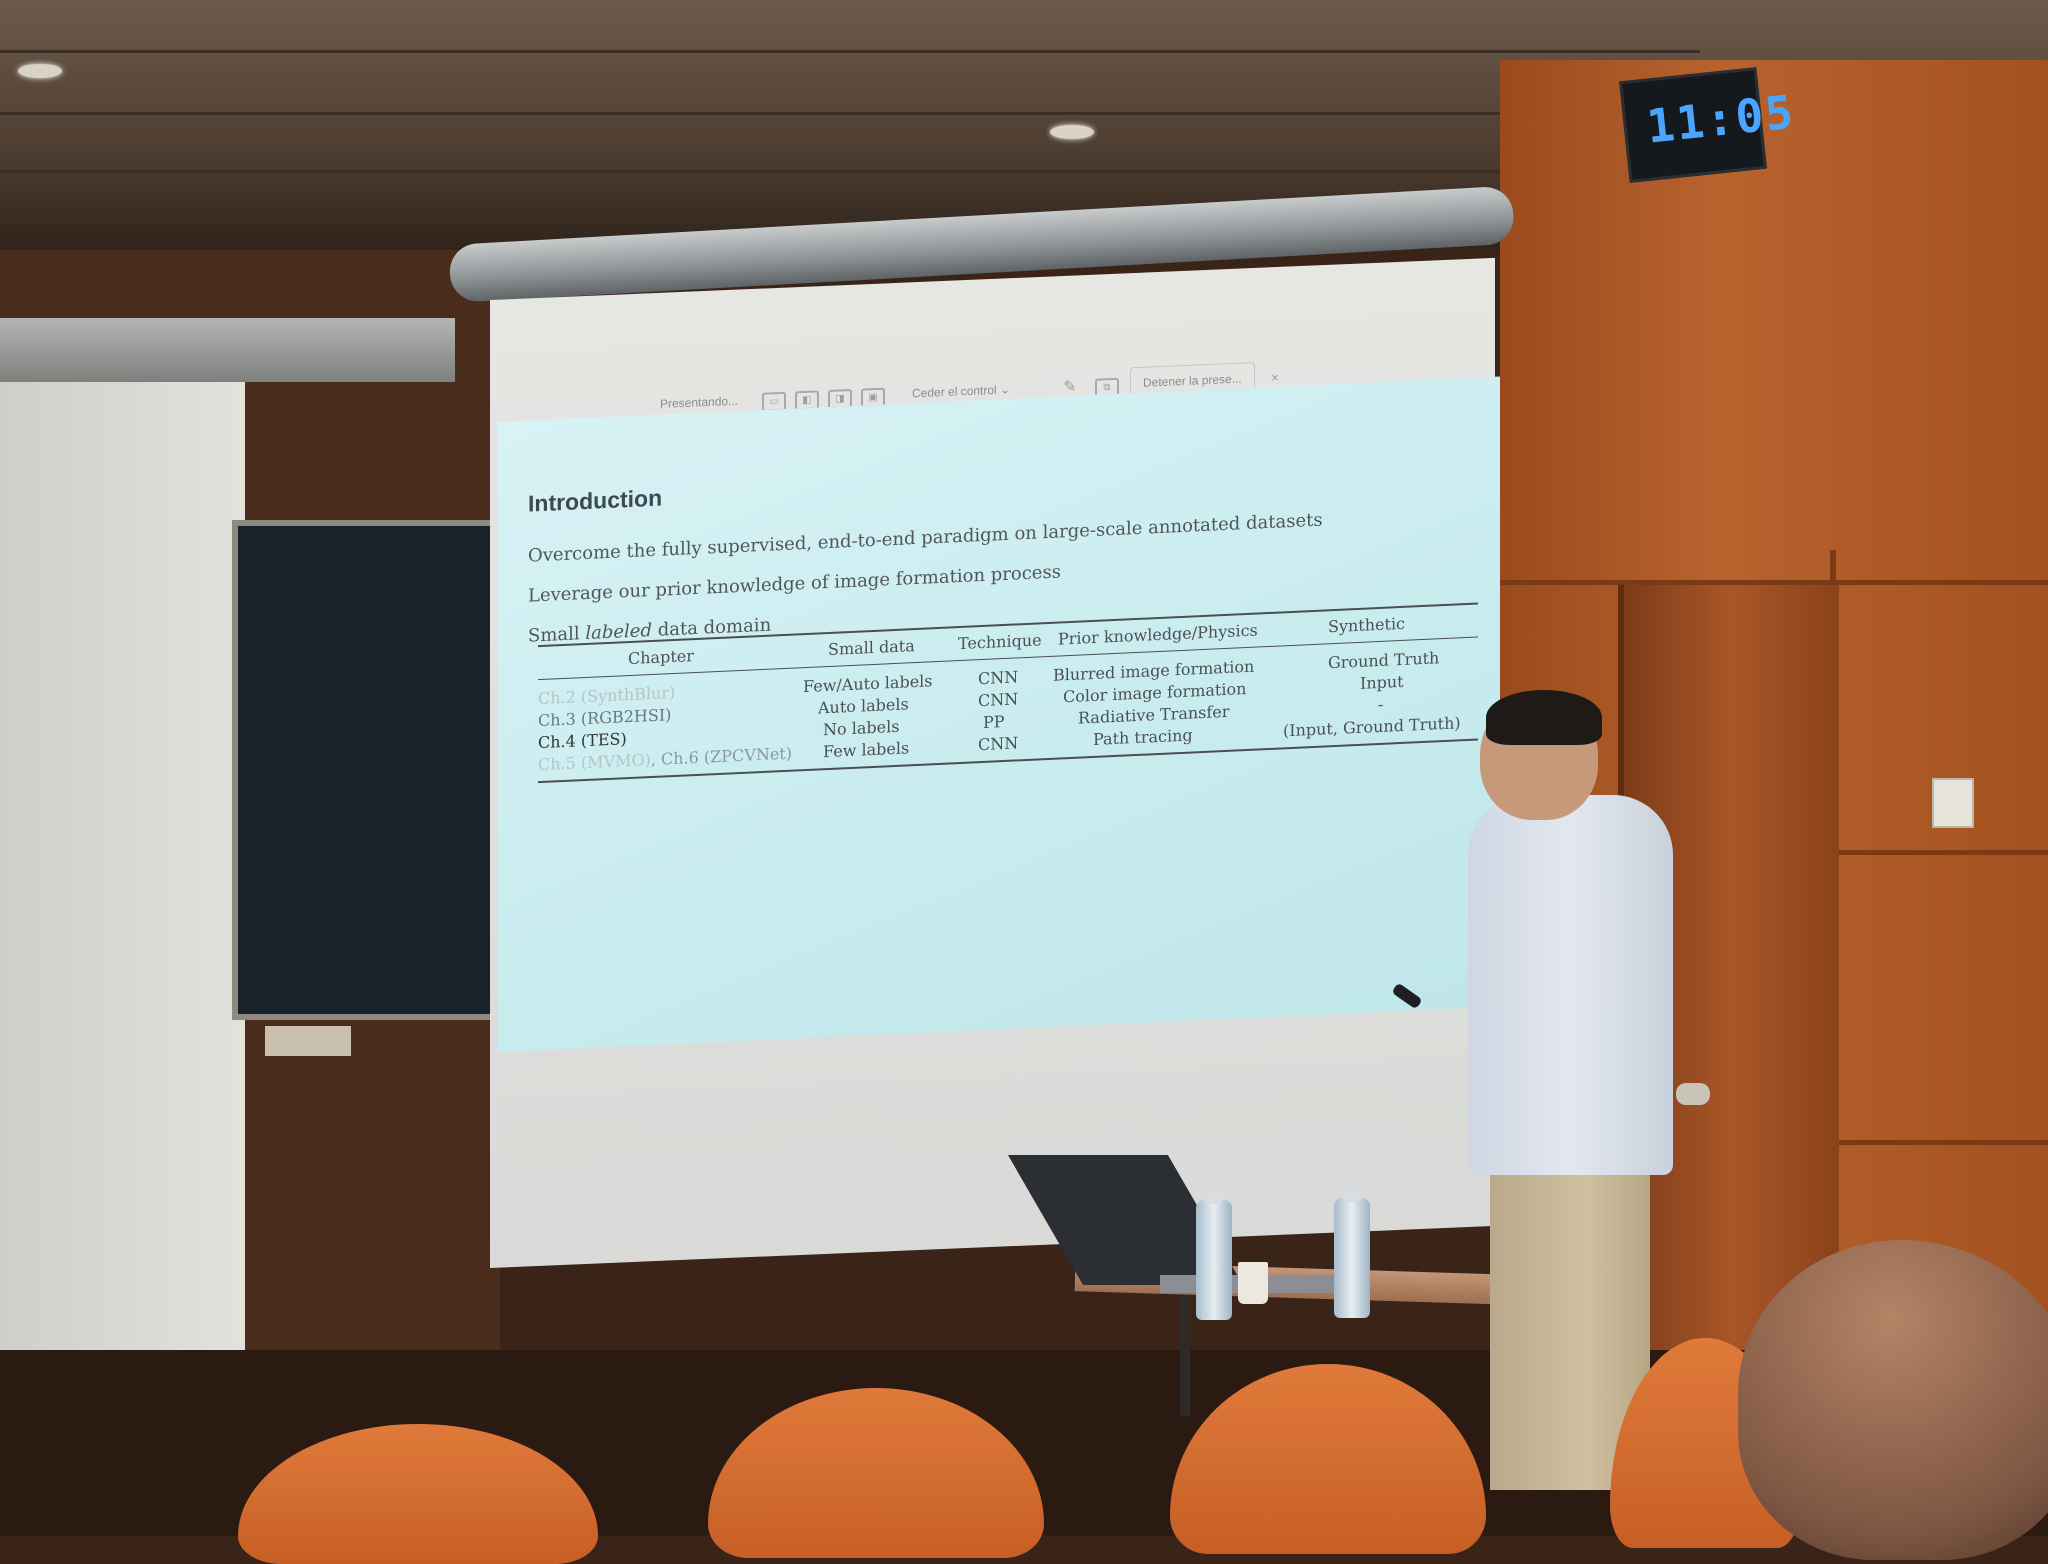 The height and width of the screenshot is (1564, 2048). Describe the element at coordinates (863, 706) in the screenshot. I see `table-cell: Auto labels` at that location.